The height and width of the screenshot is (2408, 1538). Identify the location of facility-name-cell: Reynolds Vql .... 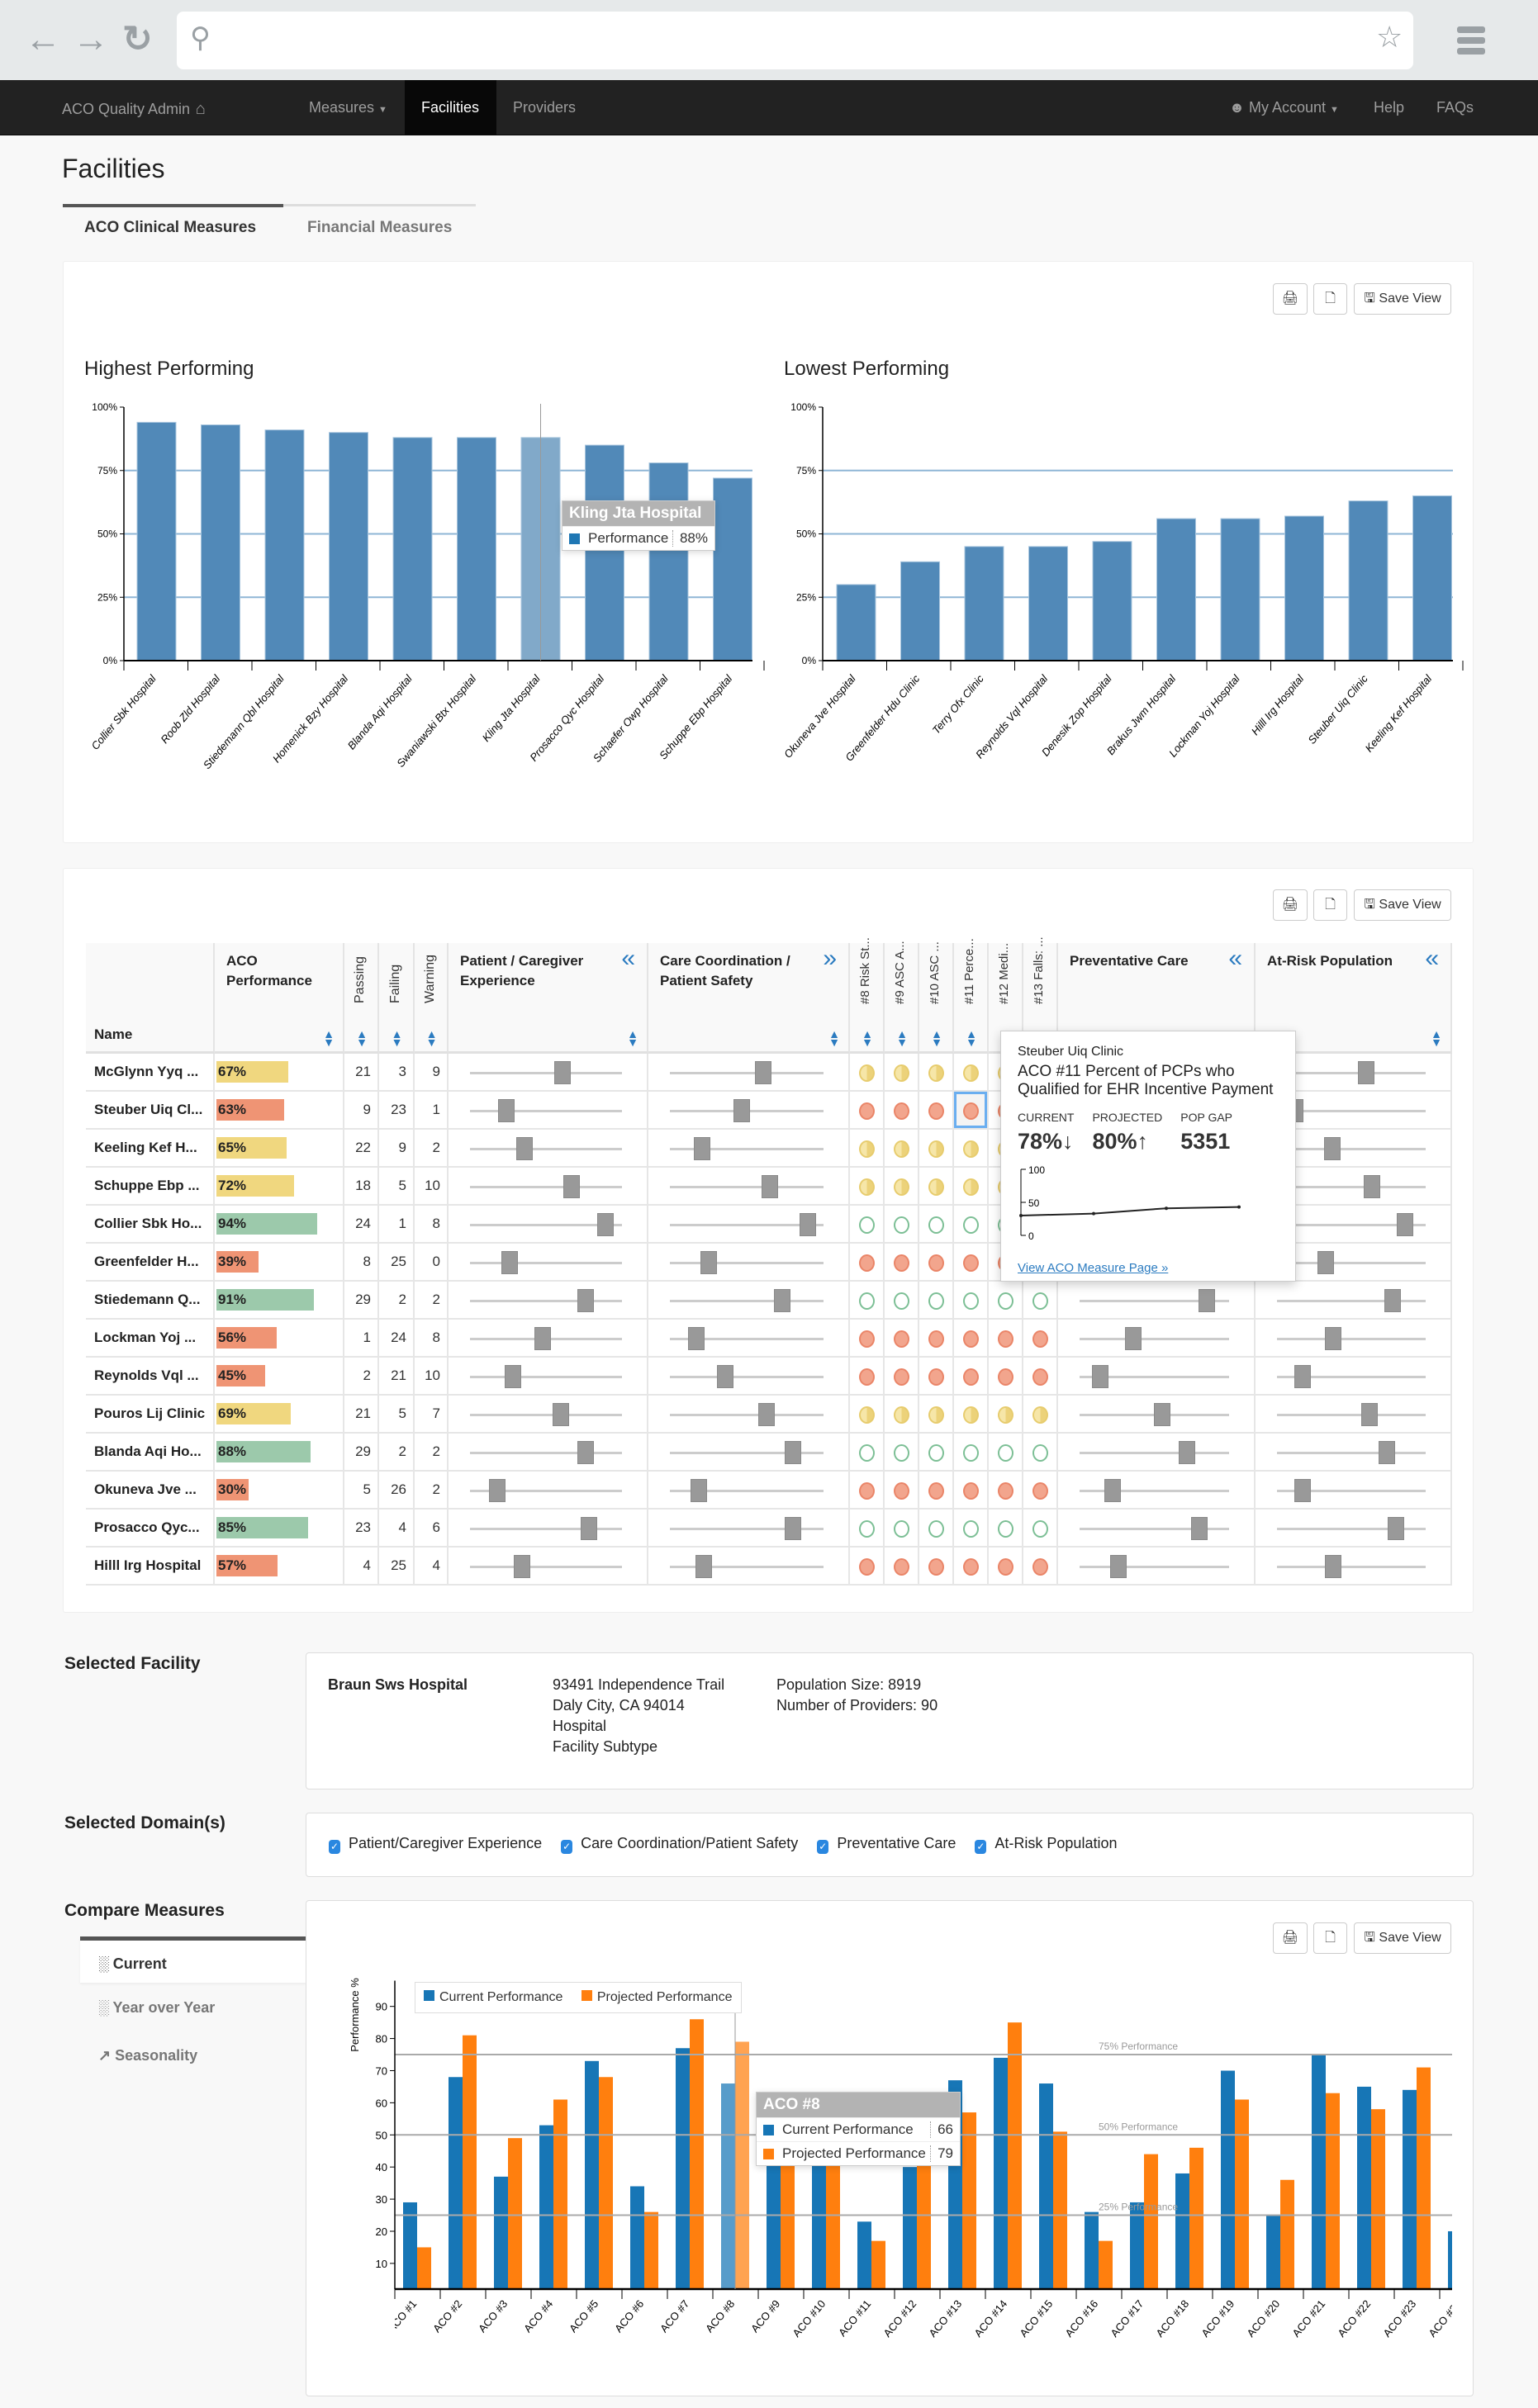
(150, 1377).